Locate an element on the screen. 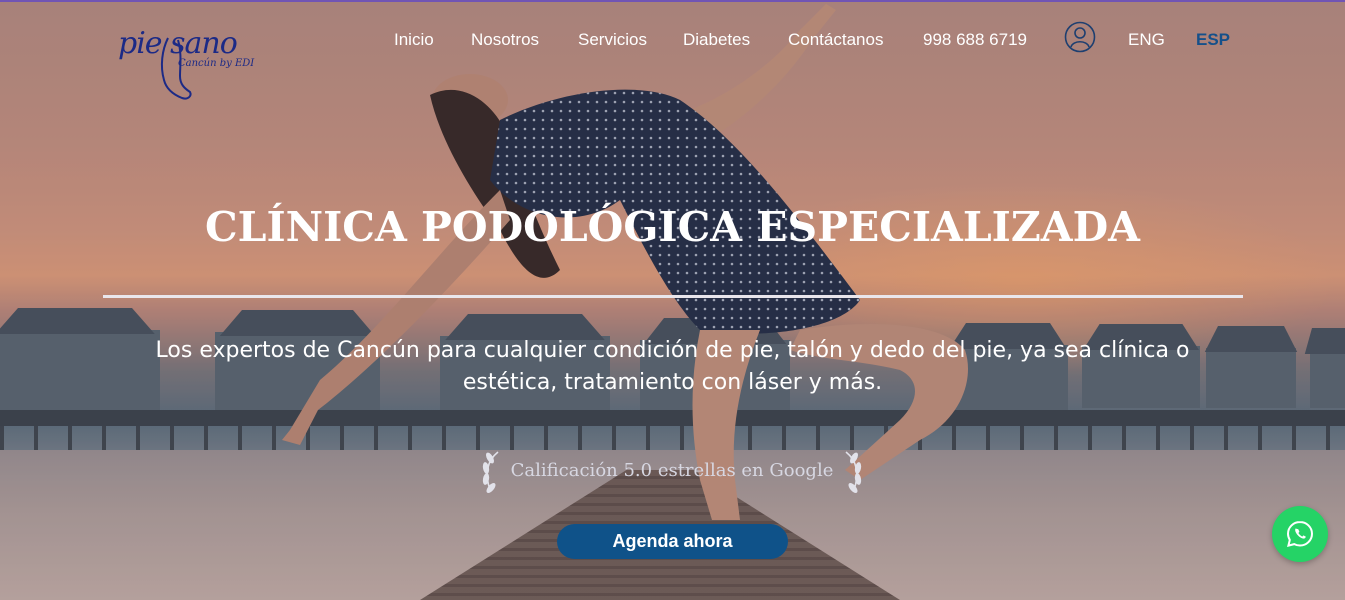  nav-item-phone: 998 688 6719 is located at coordinates (975, 40).